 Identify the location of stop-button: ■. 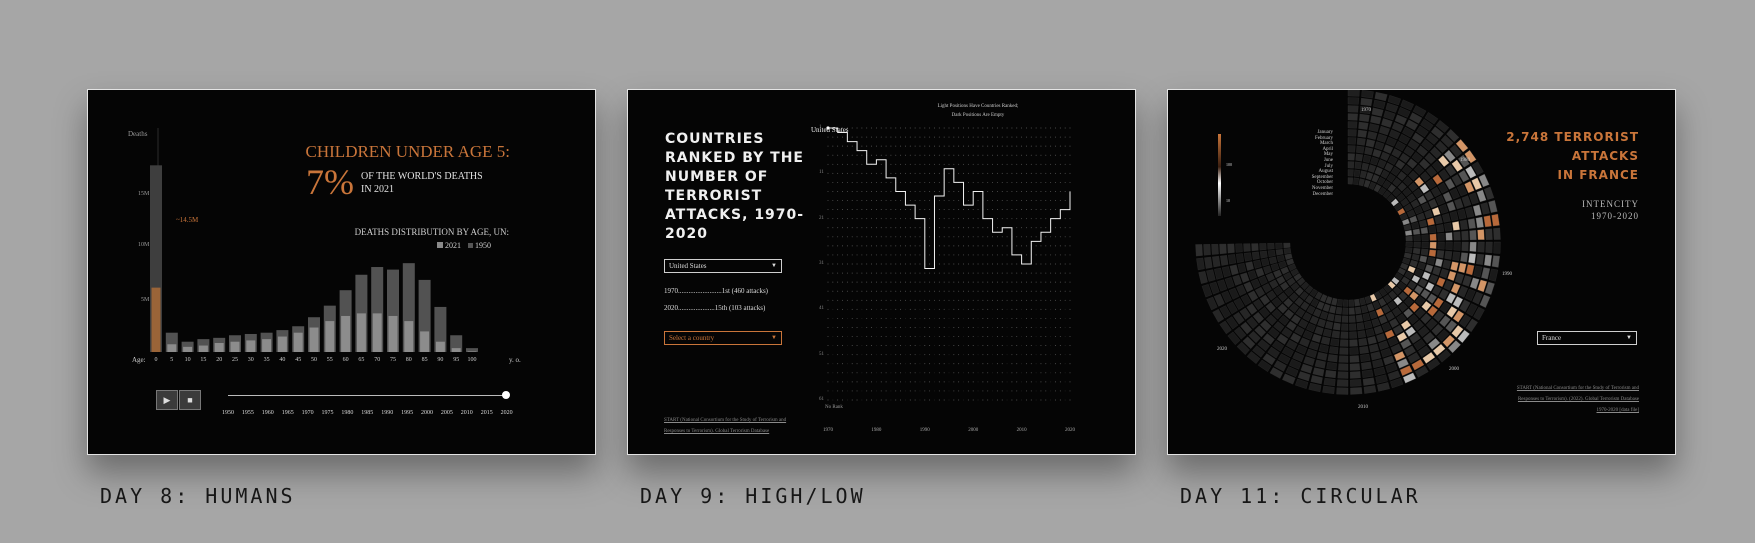
(190, 400).